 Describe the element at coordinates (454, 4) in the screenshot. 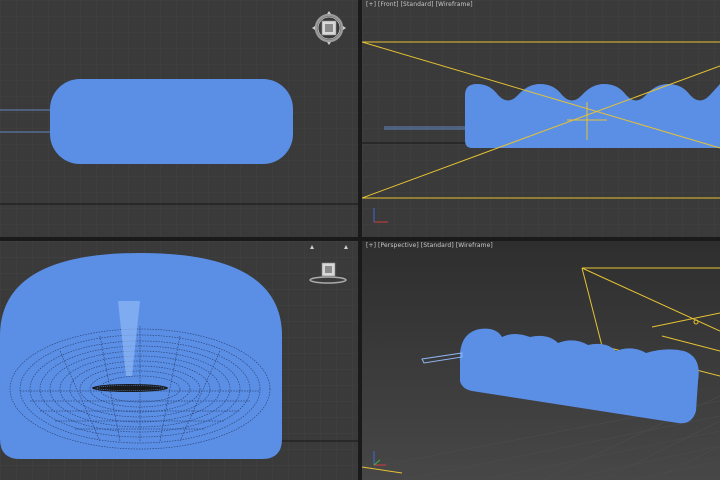

I see `front-mode-menu: [Wireframe]` at that location.